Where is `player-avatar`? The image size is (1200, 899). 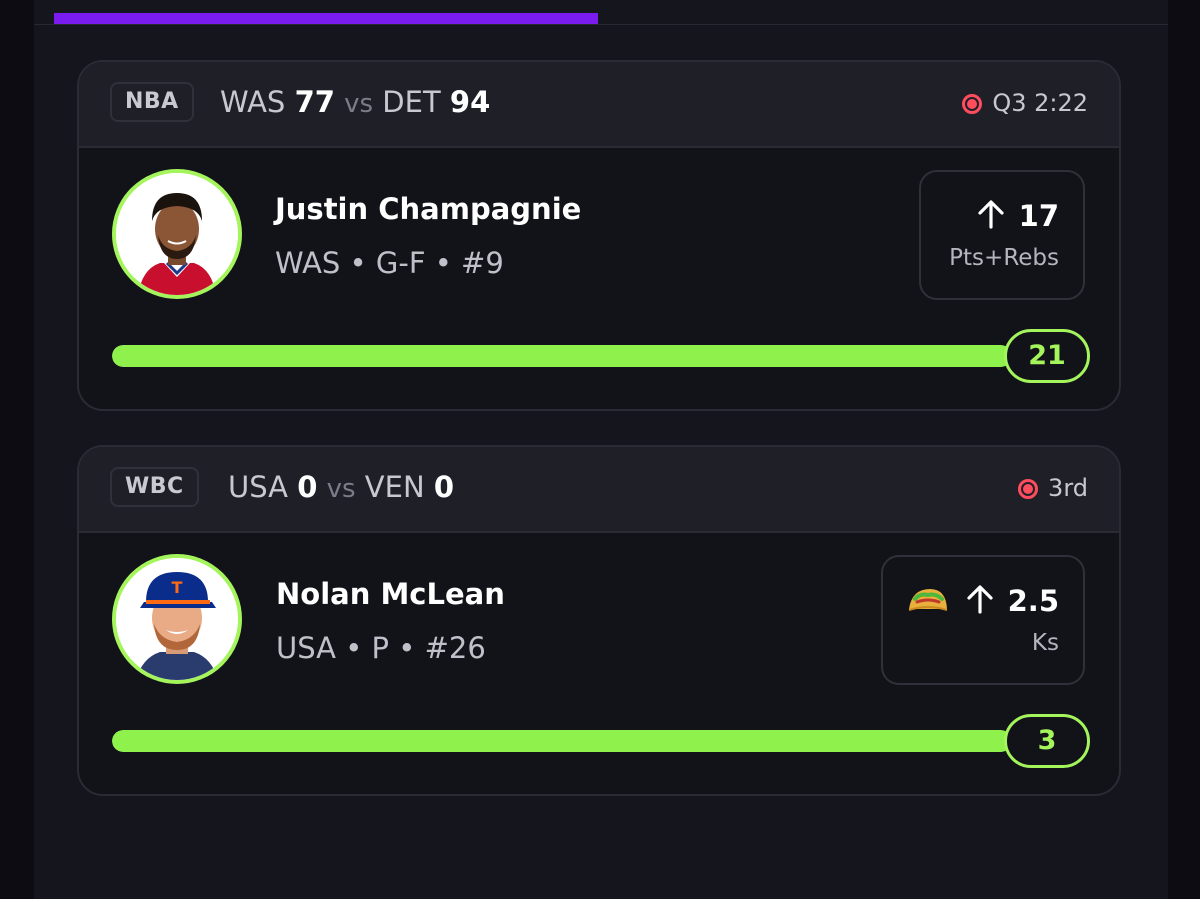 player-avatar is located at coordinates (177, 234).